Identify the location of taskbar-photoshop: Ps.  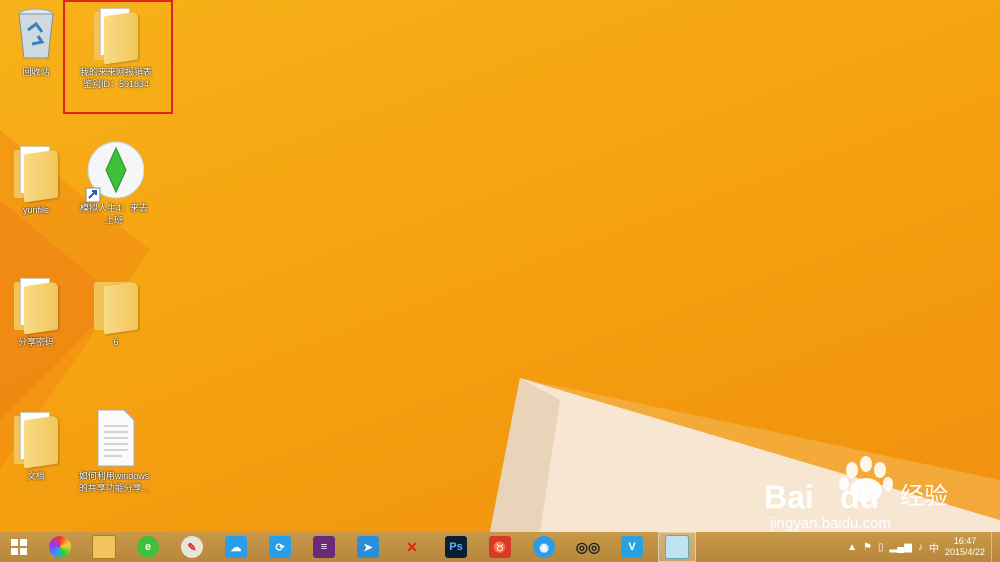
(456, 547).